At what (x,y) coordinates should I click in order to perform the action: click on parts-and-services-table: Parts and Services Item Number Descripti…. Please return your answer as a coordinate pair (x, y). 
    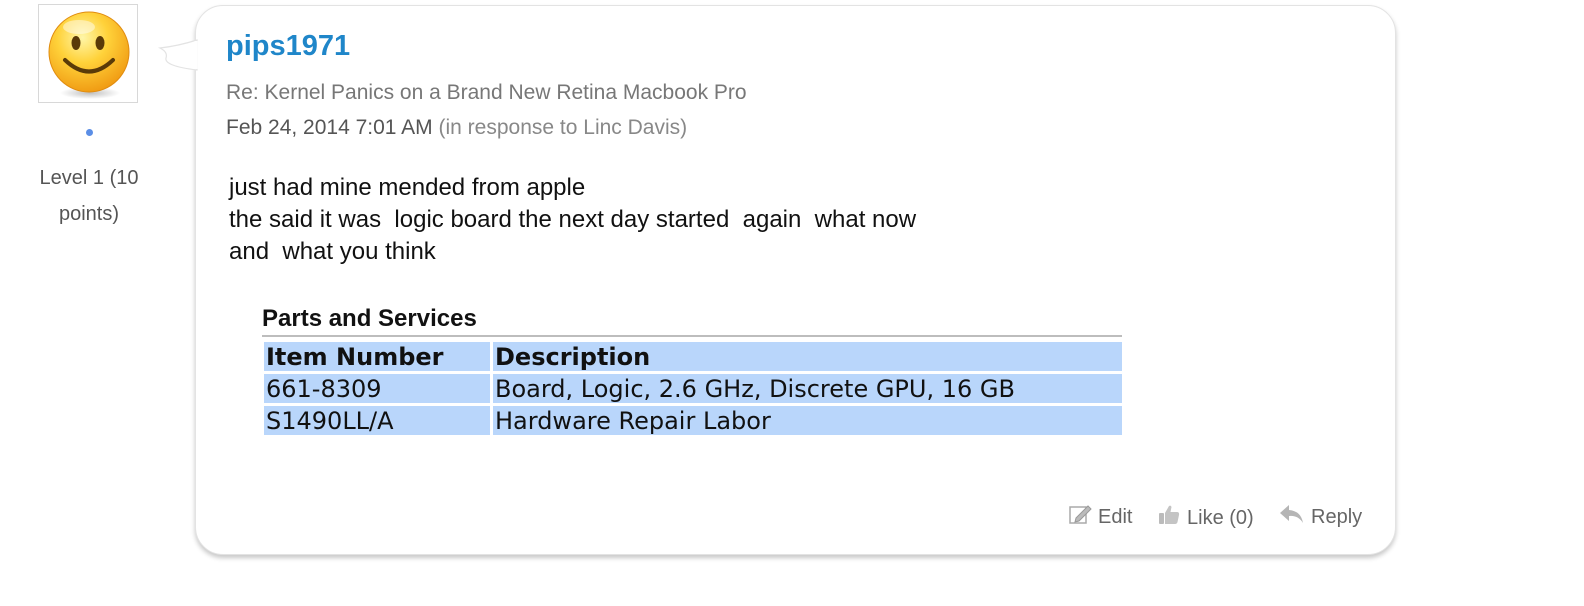
    Looking at the image, I should click on (692, 370).